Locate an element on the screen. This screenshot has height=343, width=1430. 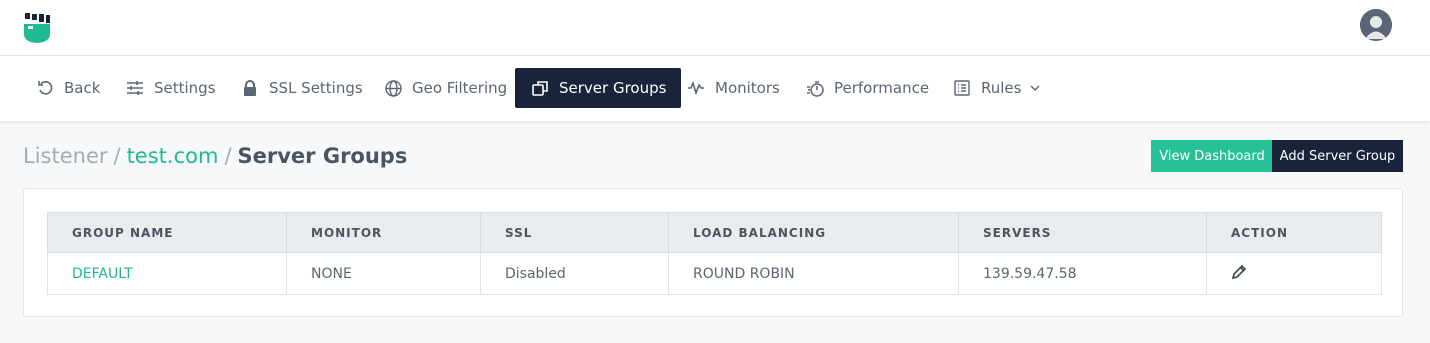
nav-settings-label: Settings is located at coordinates (185, 88).